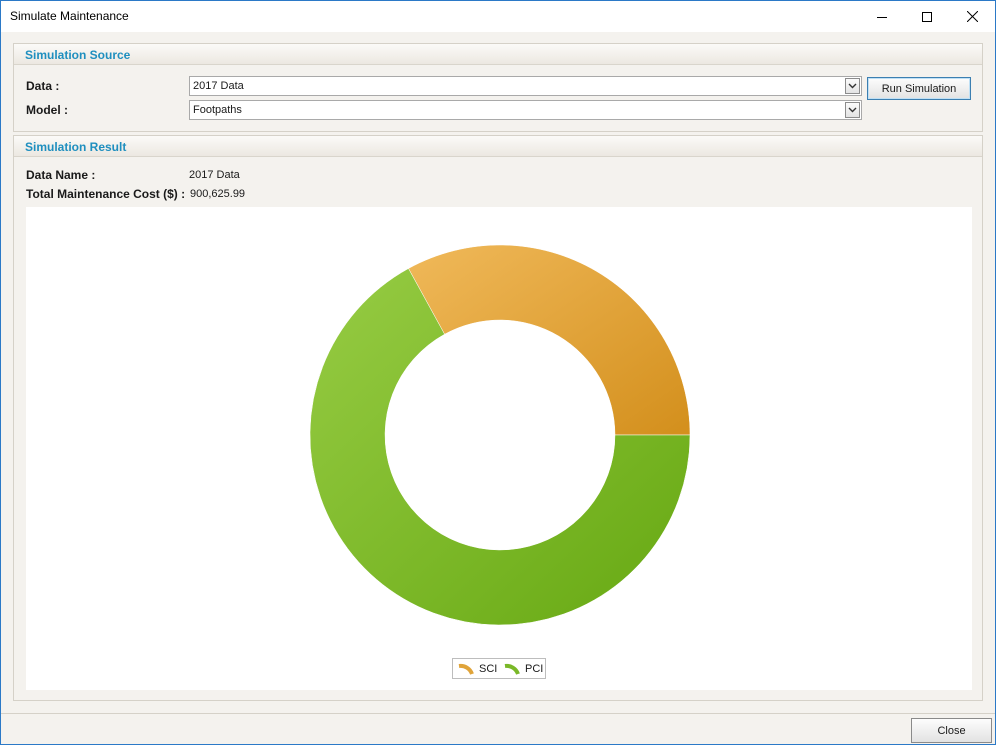  What do you see at coordinates (499, 668) in the screenshot?
I see `chart-legend: SCI PCI` at bounding box center [499, 668].